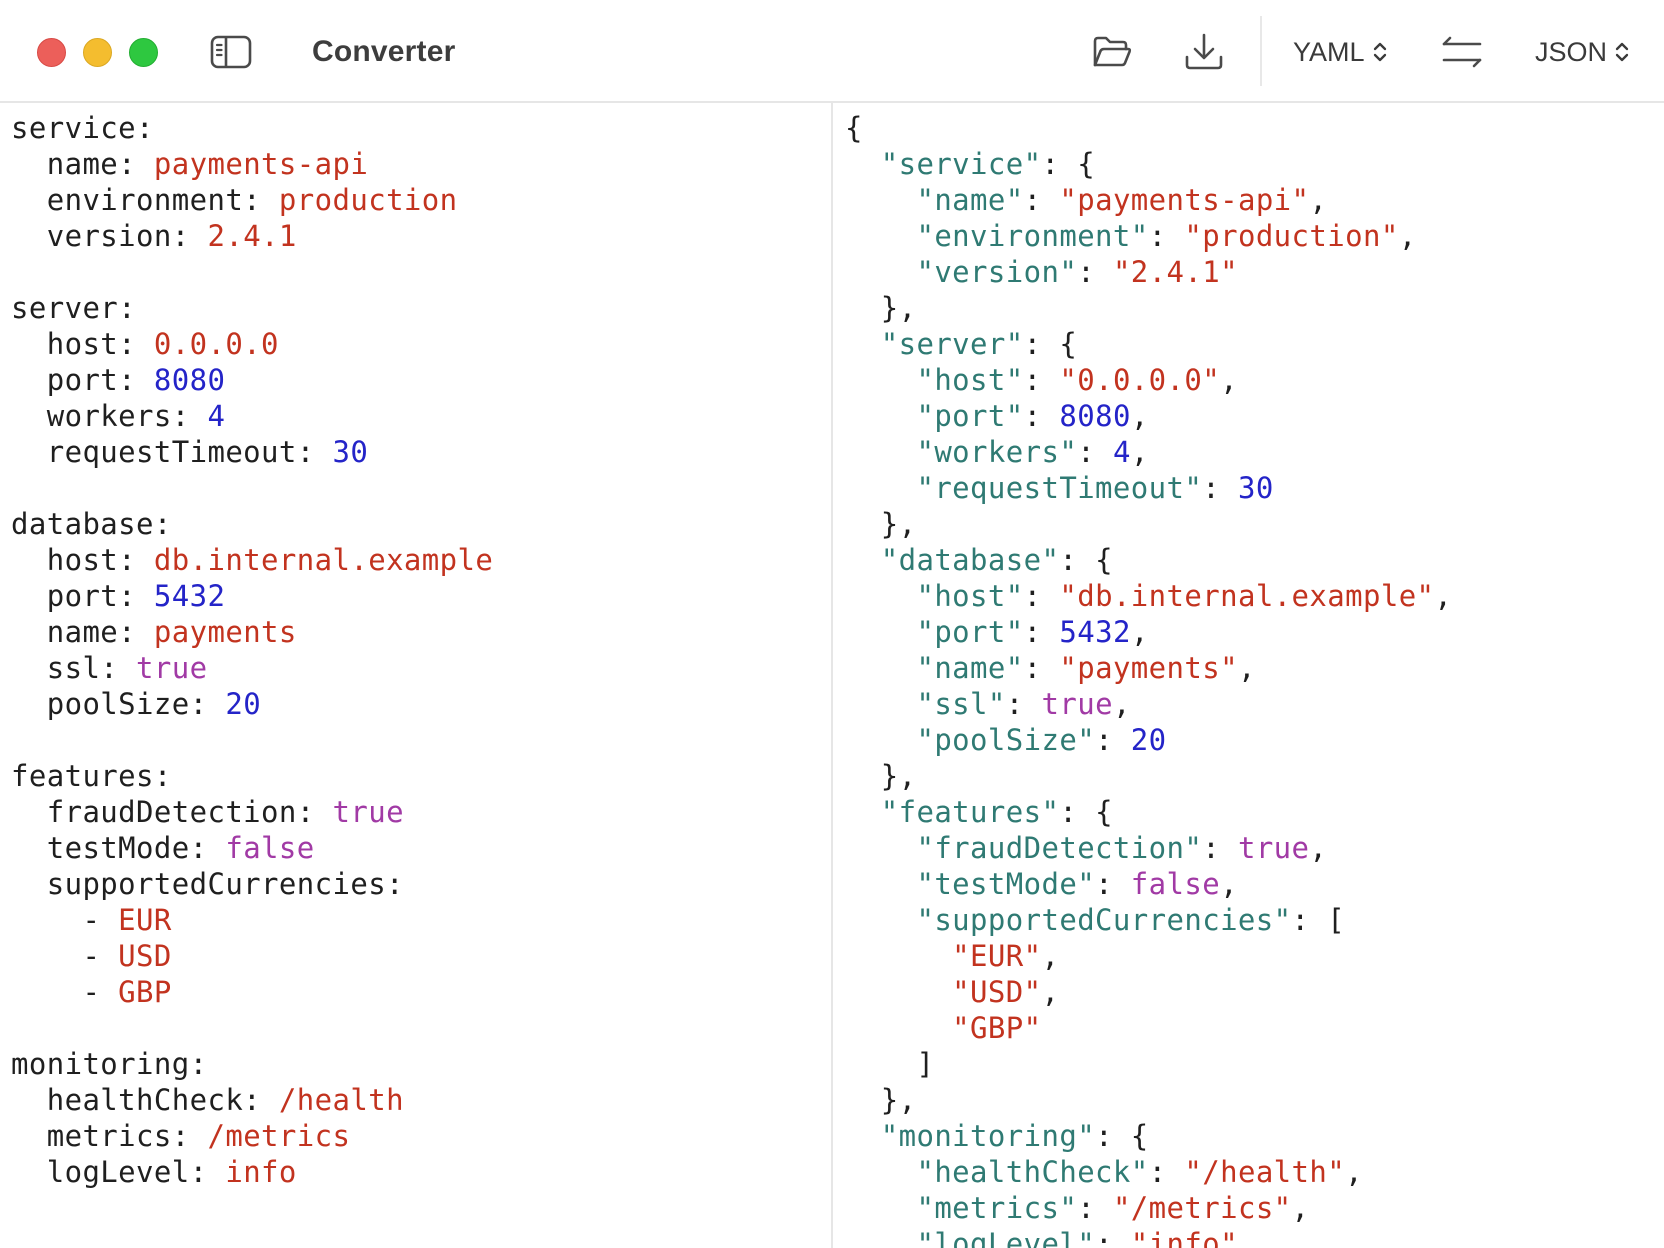  What do you see at coordinates (1148, 128) in the screenshot?
I see `code-line: {` at bounding box center [1148, 128].